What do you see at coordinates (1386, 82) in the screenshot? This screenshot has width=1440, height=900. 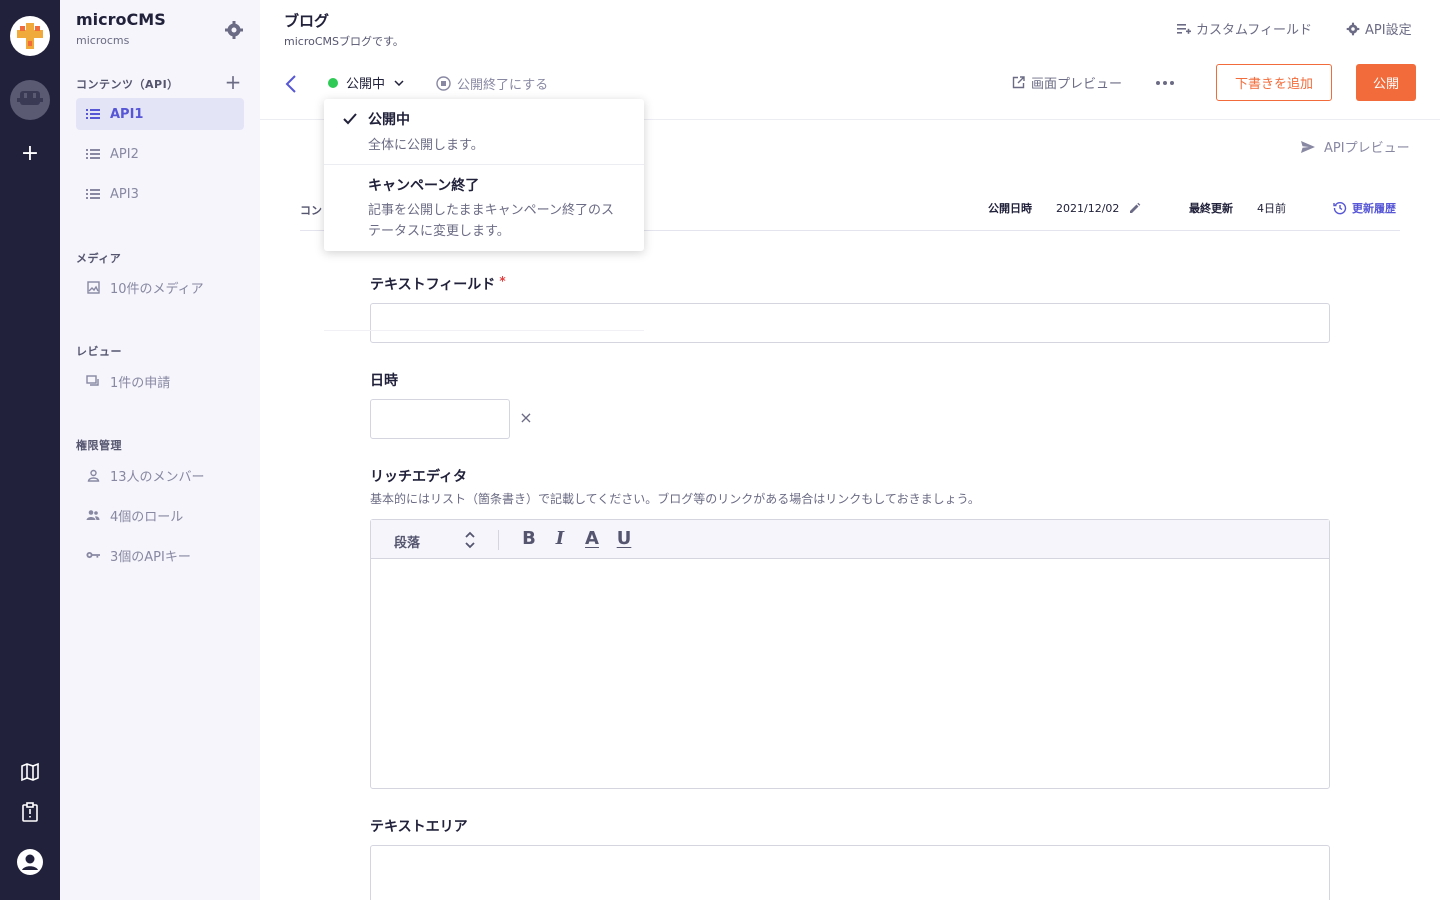 I see `publish-button: 公開` at bounding box center [1386, 82].